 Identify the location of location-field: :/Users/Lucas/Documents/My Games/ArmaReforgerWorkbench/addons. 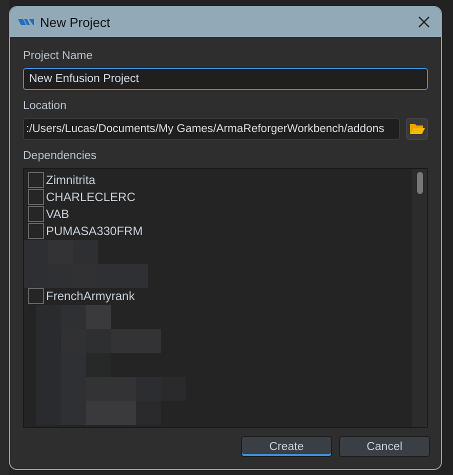
(211, 129).